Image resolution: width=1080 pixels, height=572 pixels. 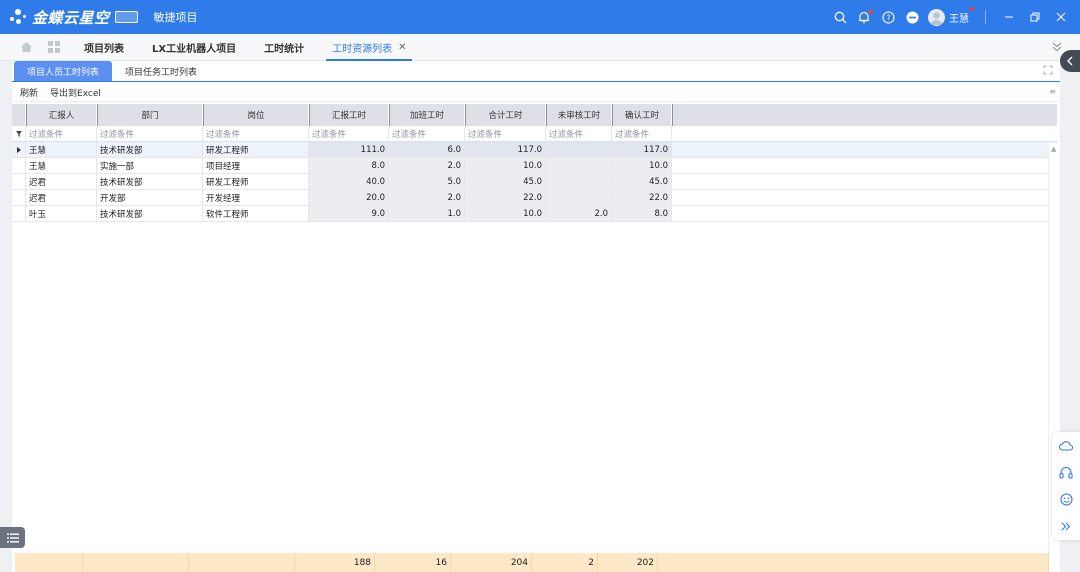 What do you see at coordinates (972, 8) in the screenshot?
I see `user-notification-dot` at bounding box center [972, 8].